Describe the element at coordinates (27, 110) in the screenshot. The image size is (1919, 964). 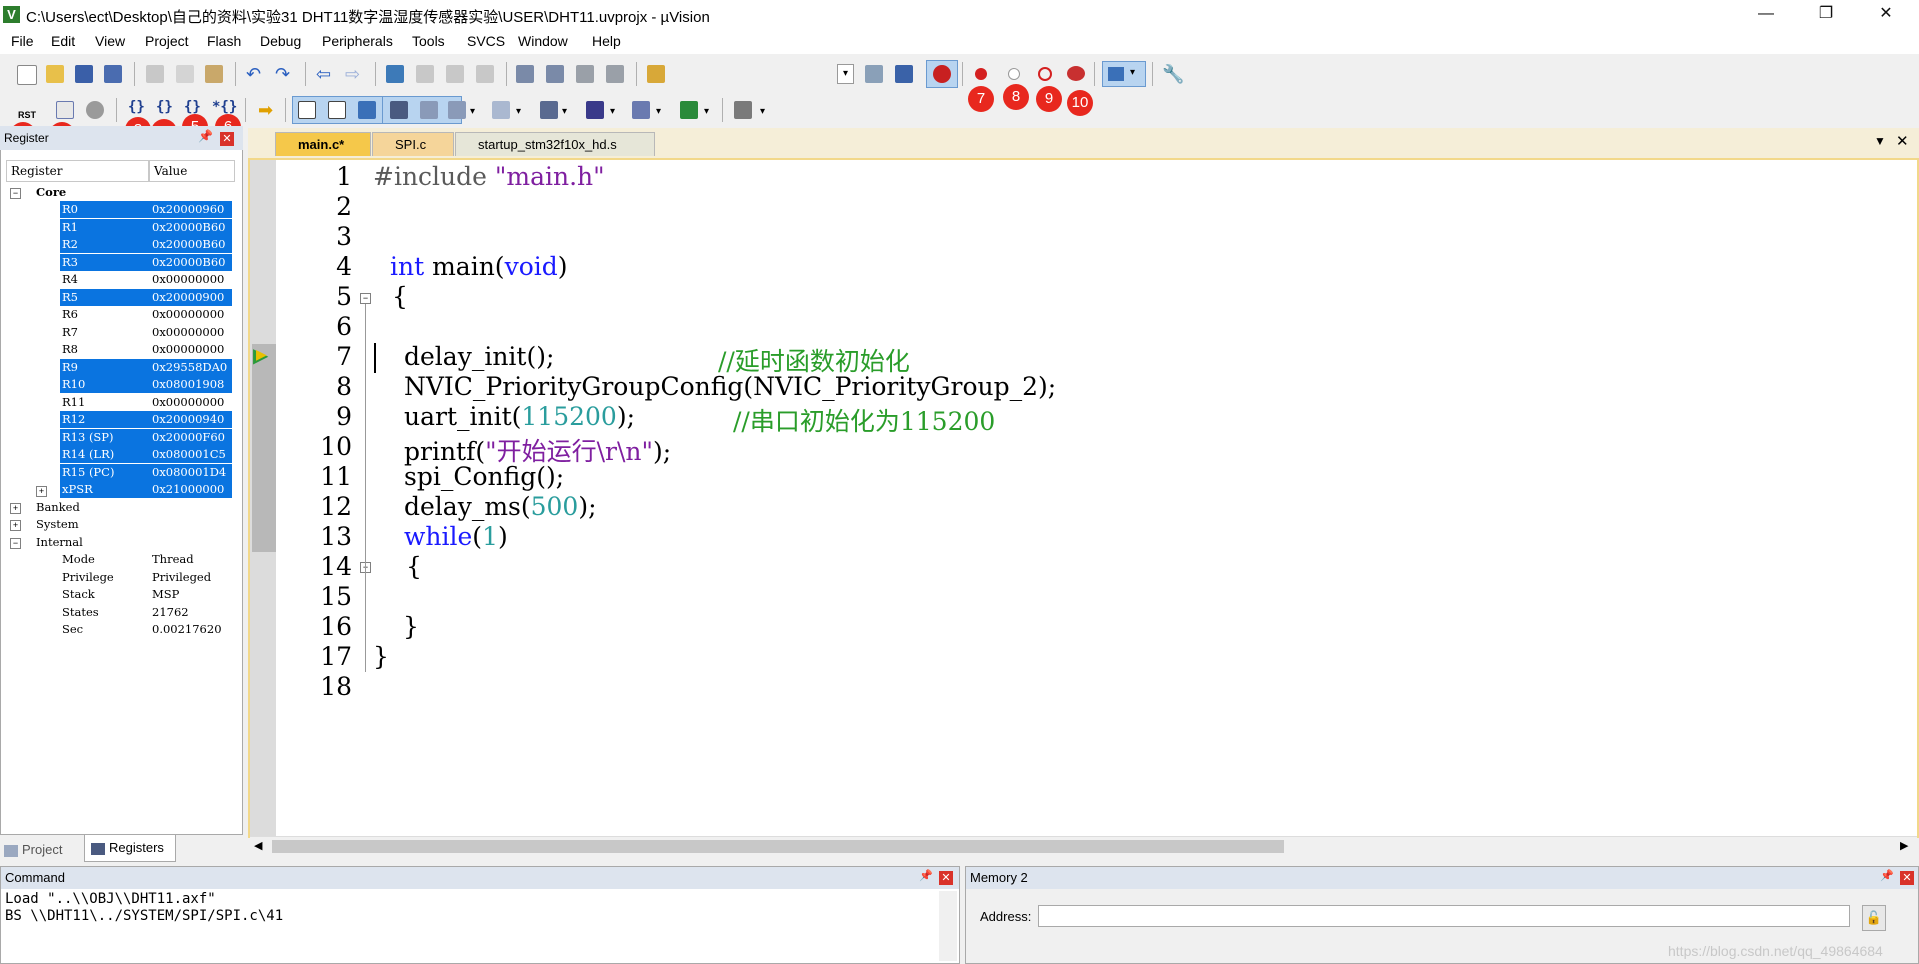
I see `reset-icon: RST` at that location.